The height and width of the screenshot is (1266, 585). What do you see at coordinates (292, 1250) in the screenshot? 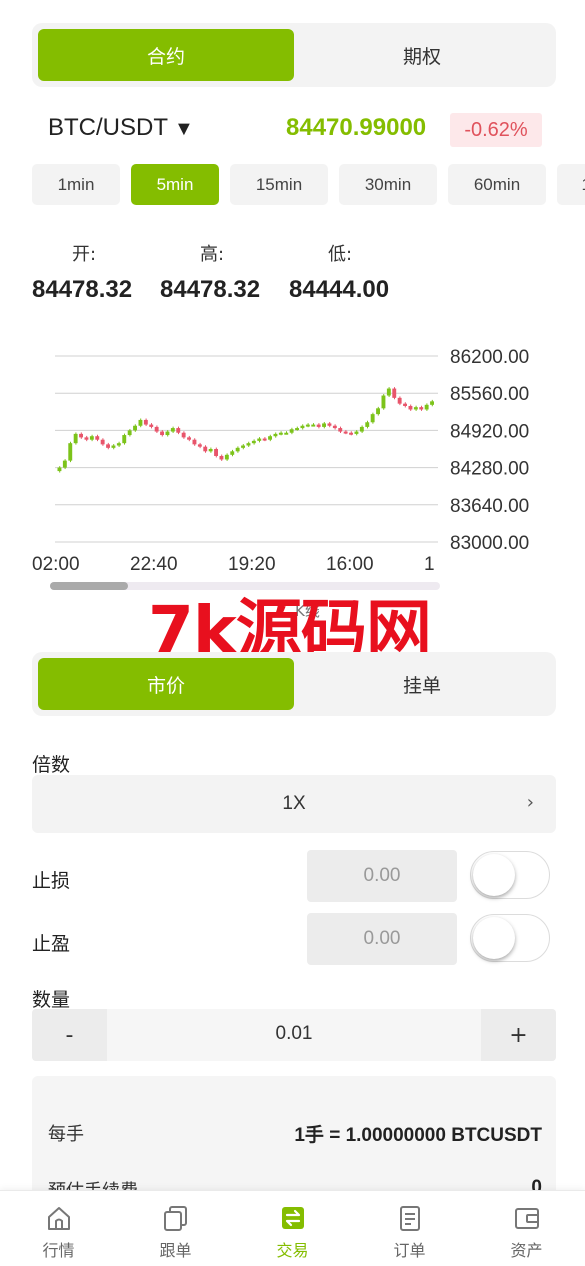
I see `nav-label: 交易` at bounding box center [292, 1250].